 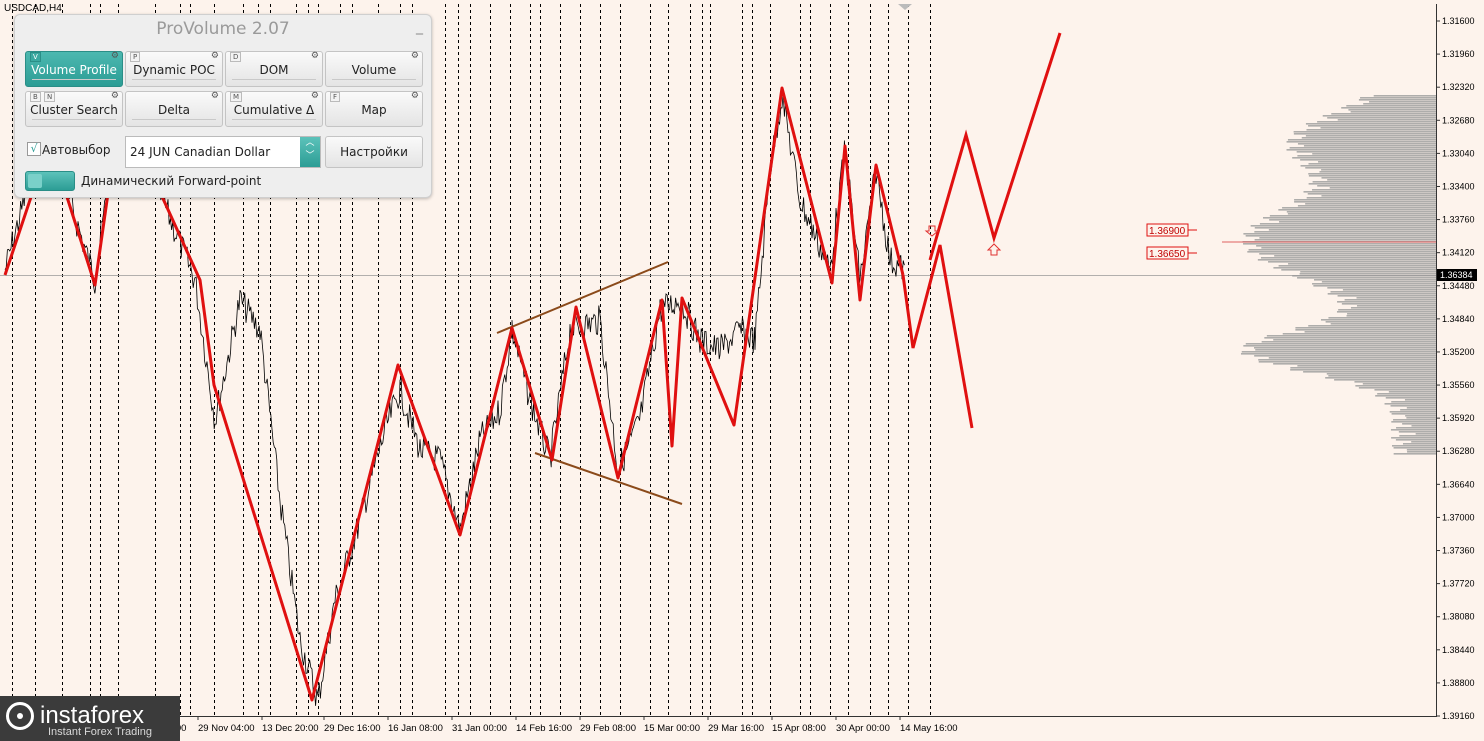 I want to click on dom-button: D ⚙ DOM, so click(x=274, y=69).